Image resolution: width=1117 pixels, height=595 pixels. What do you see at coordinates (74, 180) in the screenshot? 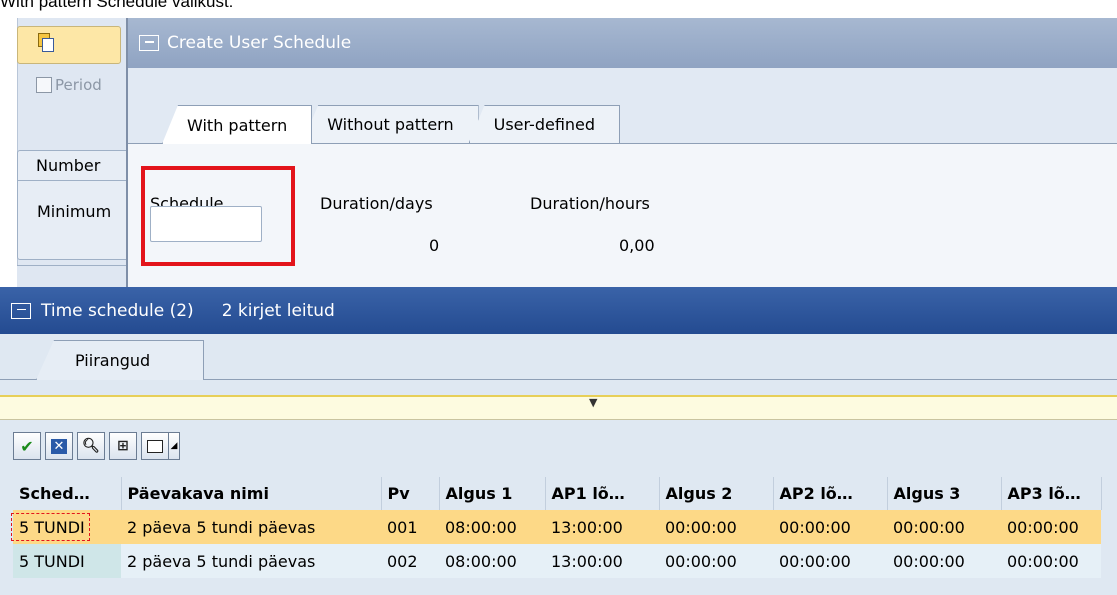
I see `divider` at bounding box center [74, 180].